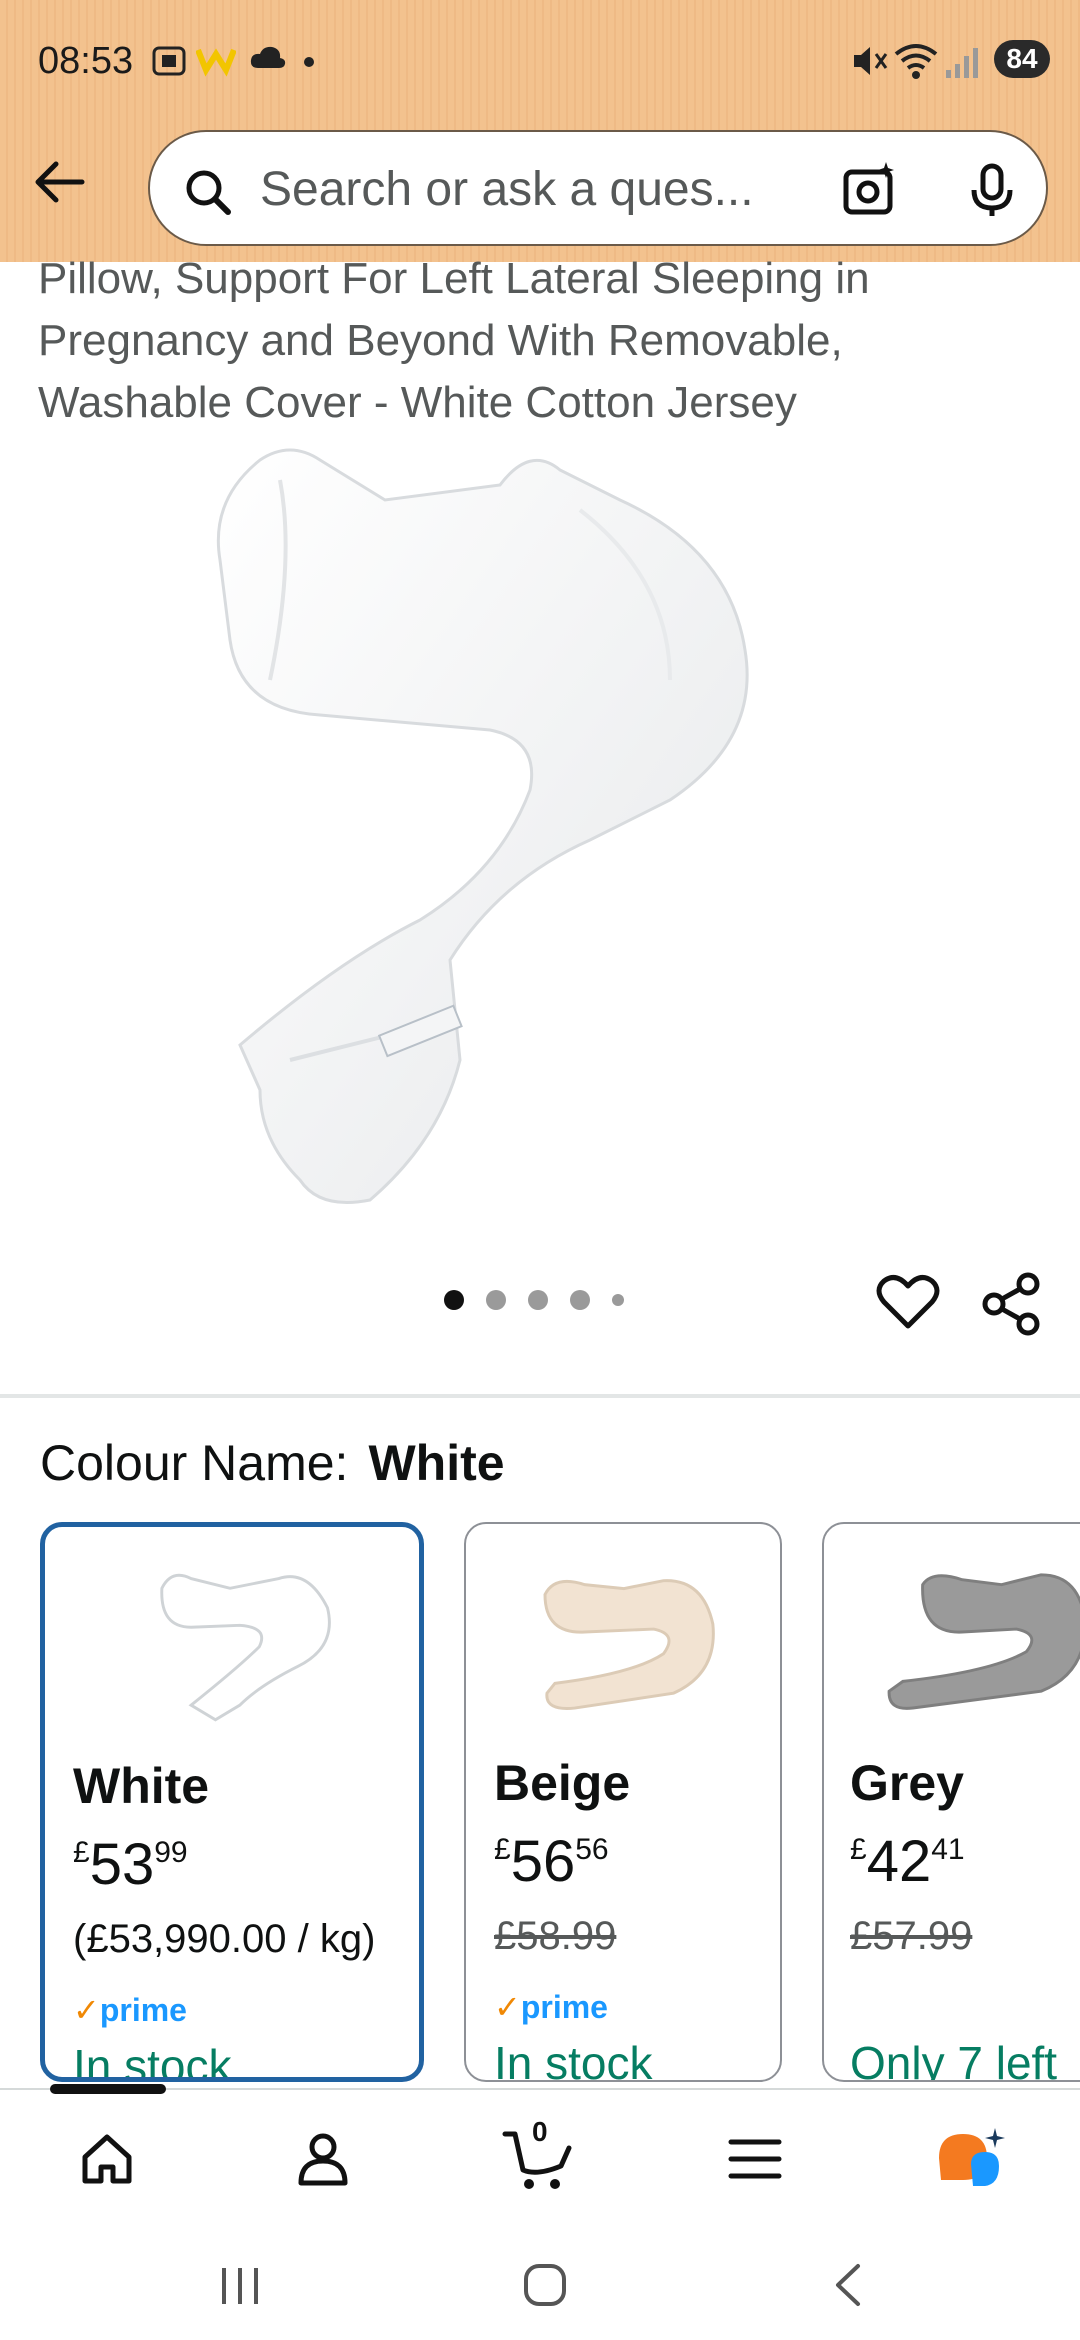 The width and height of the screenshot is (1080, 2340). What do you see at coordinates (911, 1936) in the screenshot?
I see `list-price: £57.99` at bounding box center [911, 1936].